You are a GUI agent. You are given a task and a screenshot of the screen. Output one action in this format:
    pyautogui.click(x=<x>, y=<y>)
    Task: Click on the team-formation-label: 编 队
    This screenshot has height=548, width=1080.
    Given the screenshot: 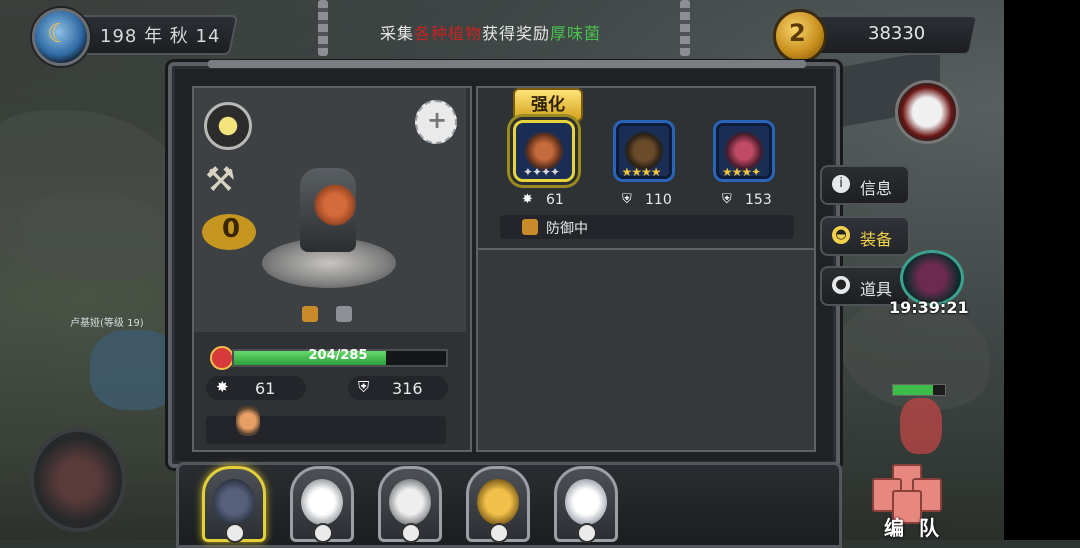 What is the action you would take?
    pyautogui.click(x=913, y=528)
    